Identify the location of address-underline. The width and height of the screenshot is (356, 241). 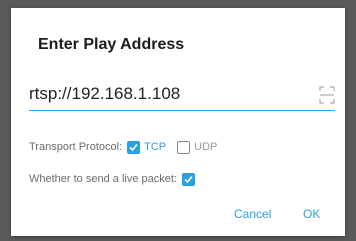
(182, 110).